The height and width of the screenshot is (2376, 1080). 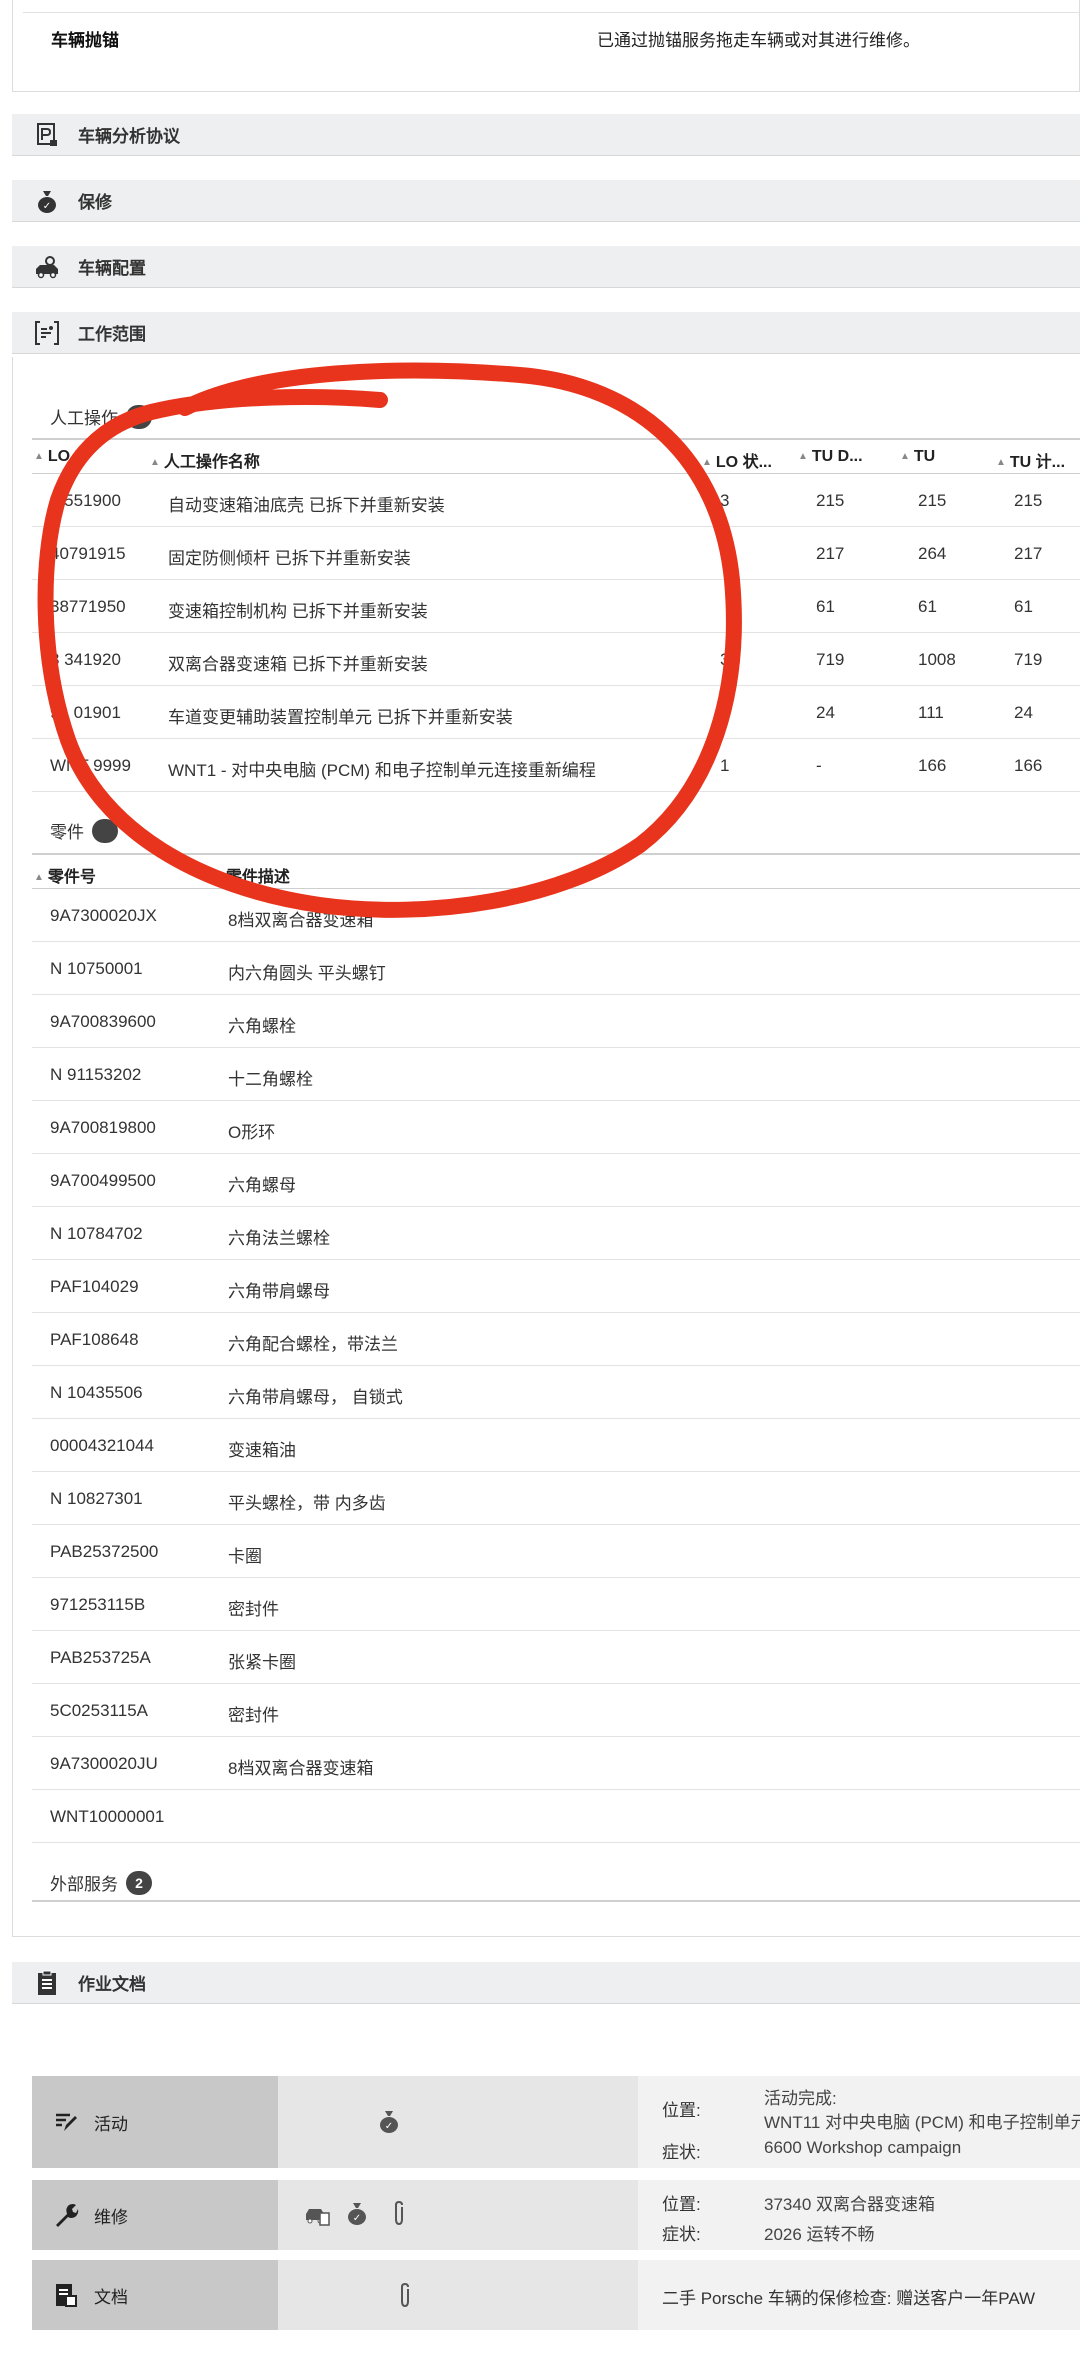 What do you see at coordinates (681, 2152) in the screenshot?
I see `symptom-key: 症状:` at bounding box center [681, 2152].